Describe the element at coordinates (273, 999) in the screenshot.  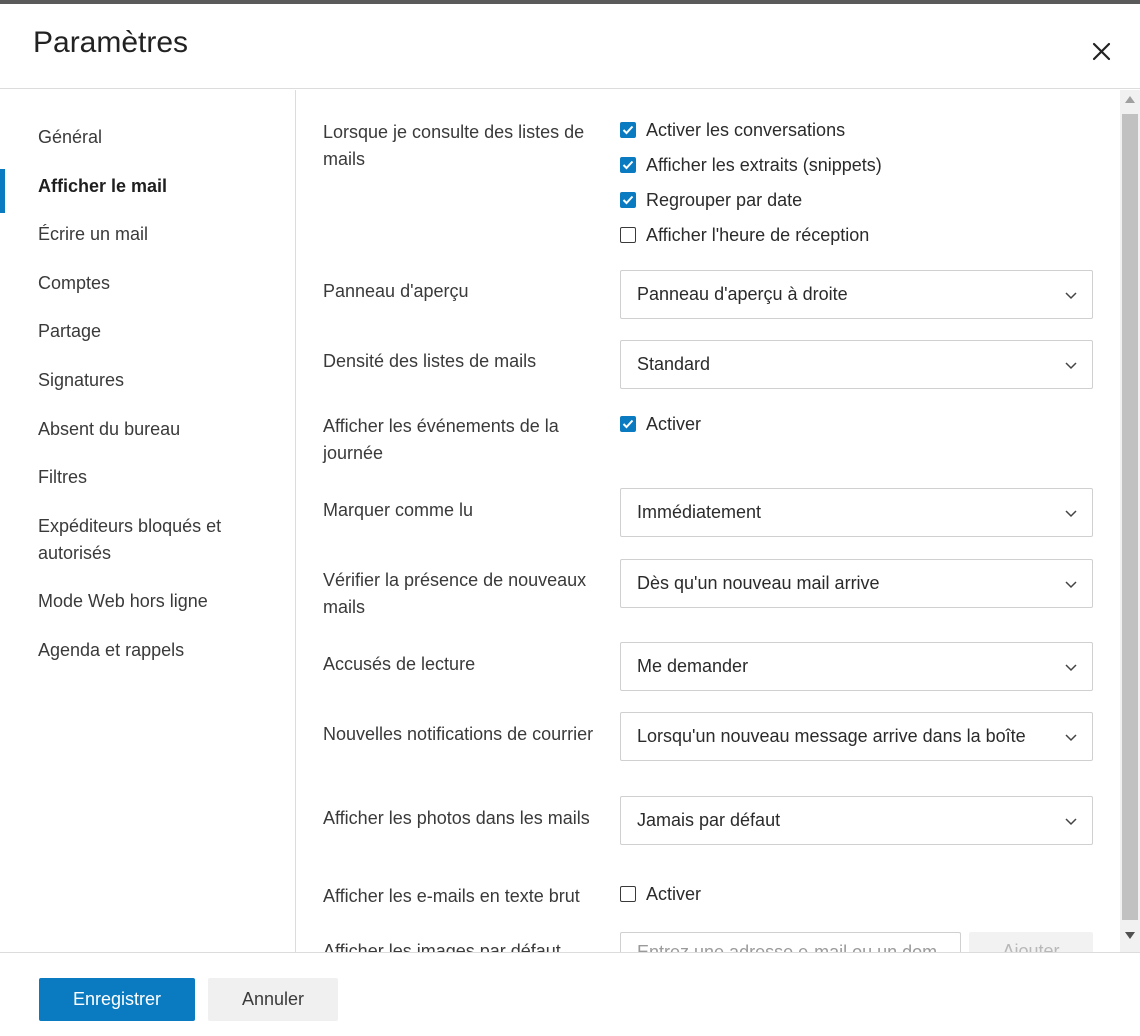
I see `cancel-button: Annuler` at that location.